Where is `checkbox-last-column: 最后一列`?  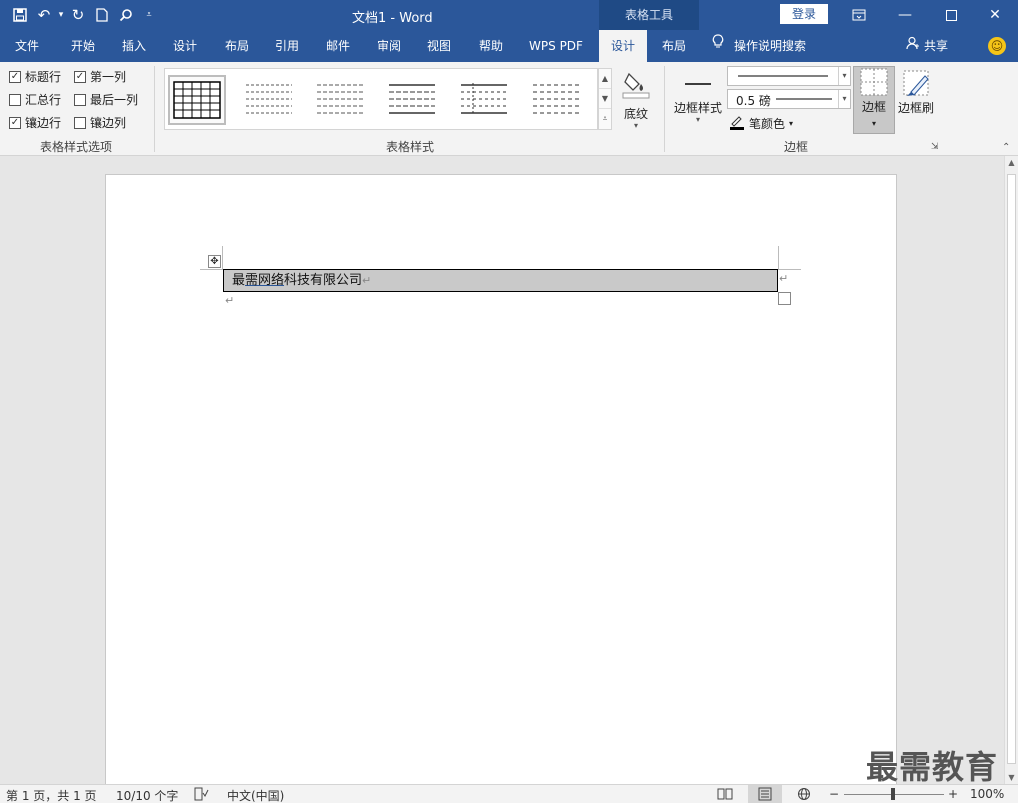
checkbox-last-column: 最后一列 is located at coordinates (106, 99).